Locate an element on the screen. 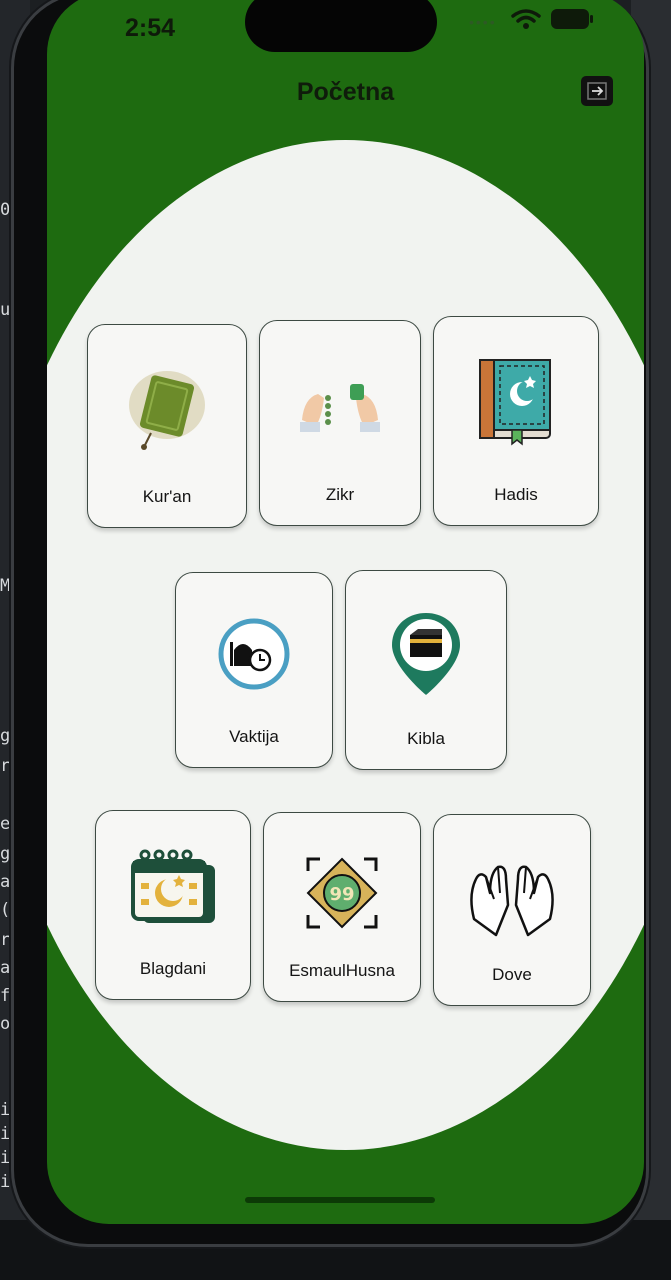  kaaba-location-icon is located at coordinates (426, 653).